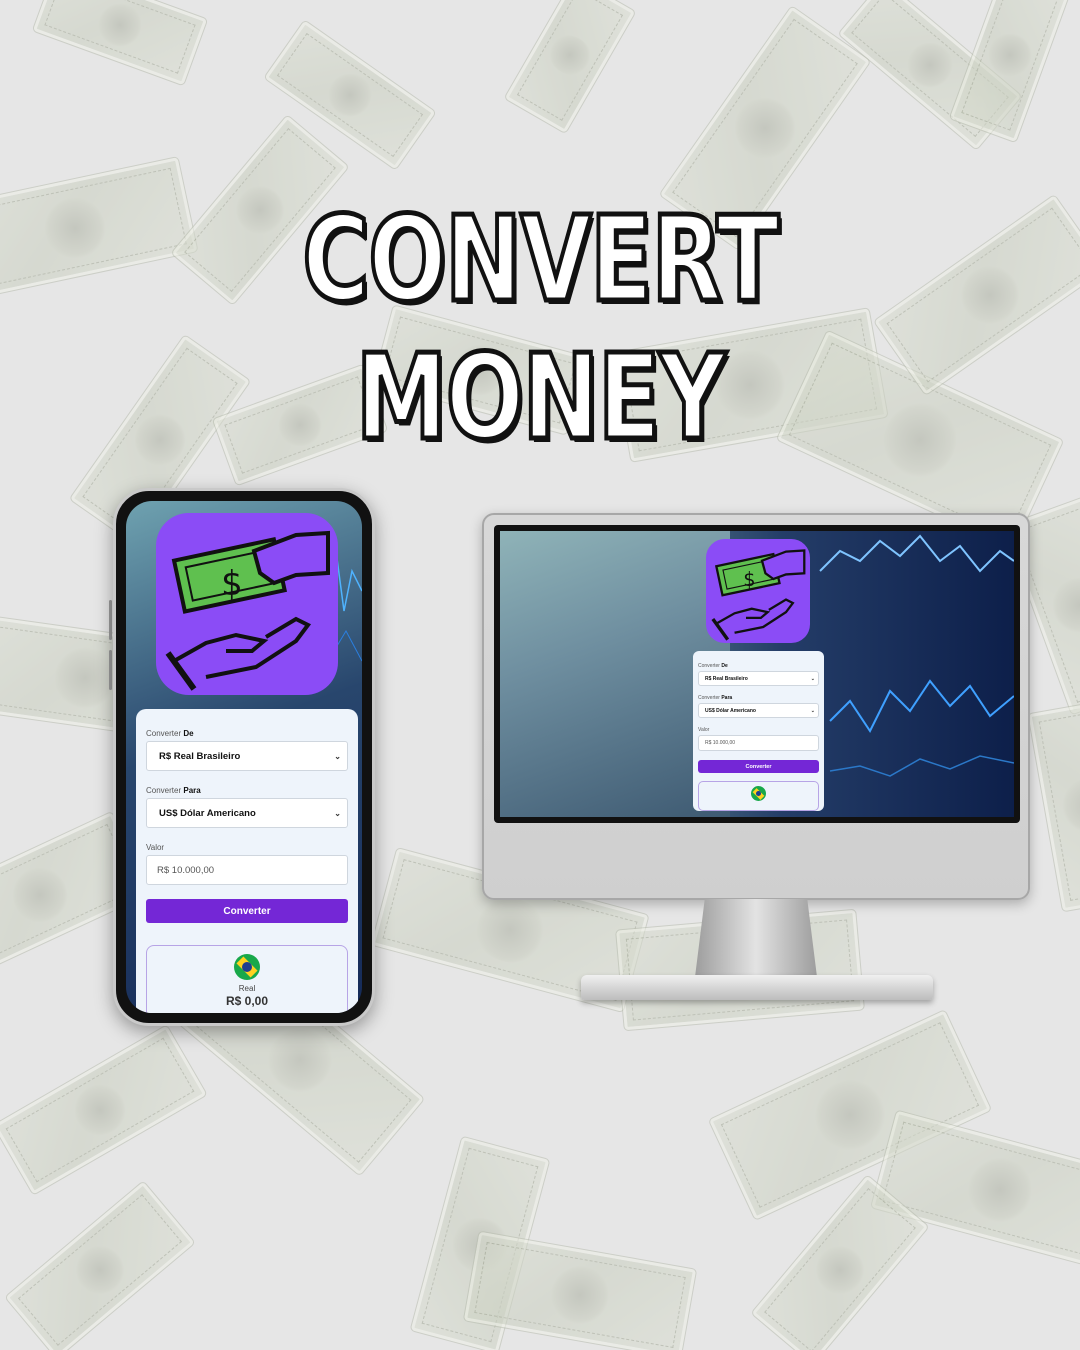 This screenshot has width=1080, height=1350. I want to click on monitor-stand, so click(756, 938).